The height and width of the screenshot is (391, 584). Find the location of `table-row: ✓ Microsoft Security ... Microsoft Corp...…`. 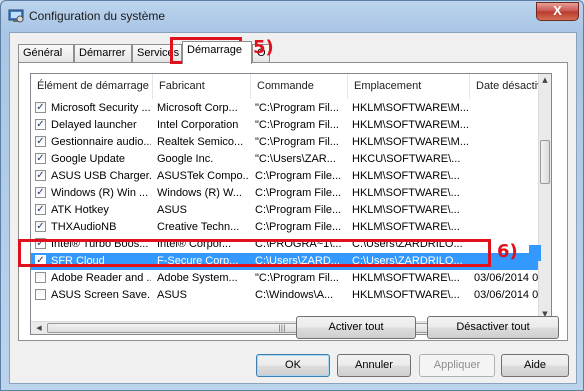

table-row: ✓ Microsoft Security ... Microsoft Corp...… is located at coordinates (285, 108).